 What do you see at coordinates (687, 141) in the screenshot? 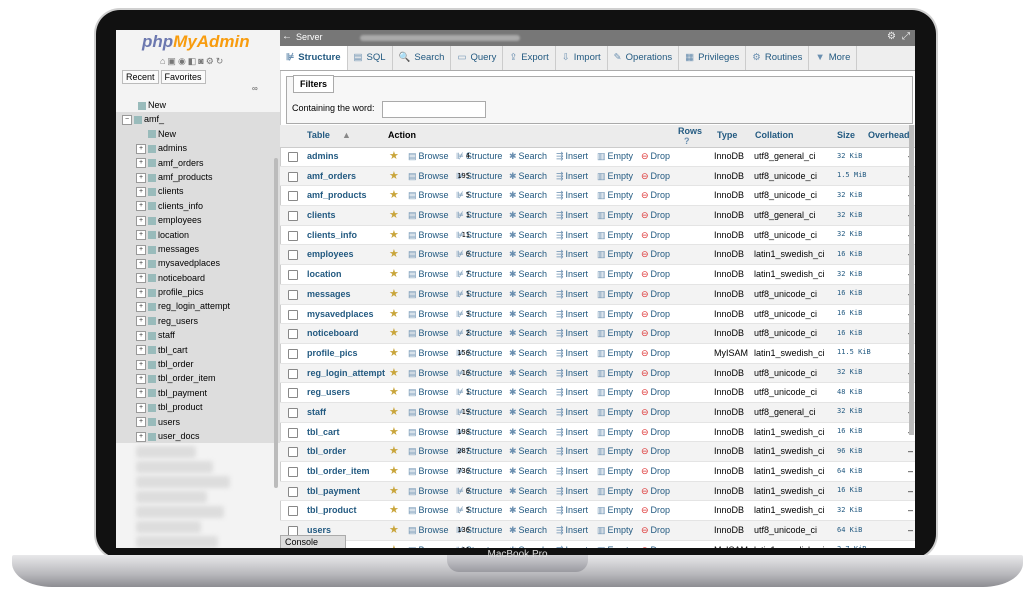
I see `help-icon: ?` at bounding box center [687, 141].